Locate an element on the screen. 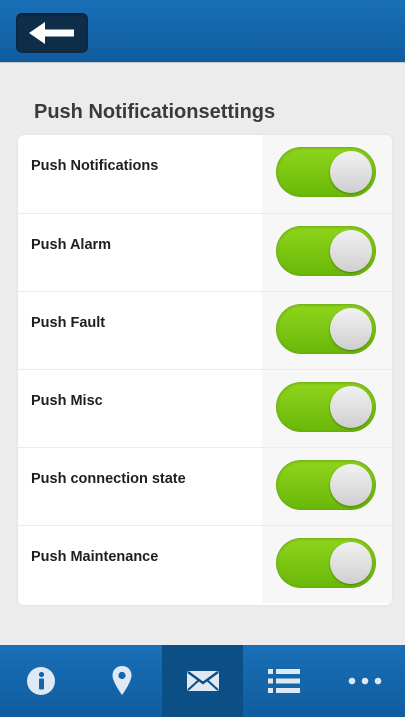  setting-row-push-alarm: Push Alarm is located at coordinates (205, 252).